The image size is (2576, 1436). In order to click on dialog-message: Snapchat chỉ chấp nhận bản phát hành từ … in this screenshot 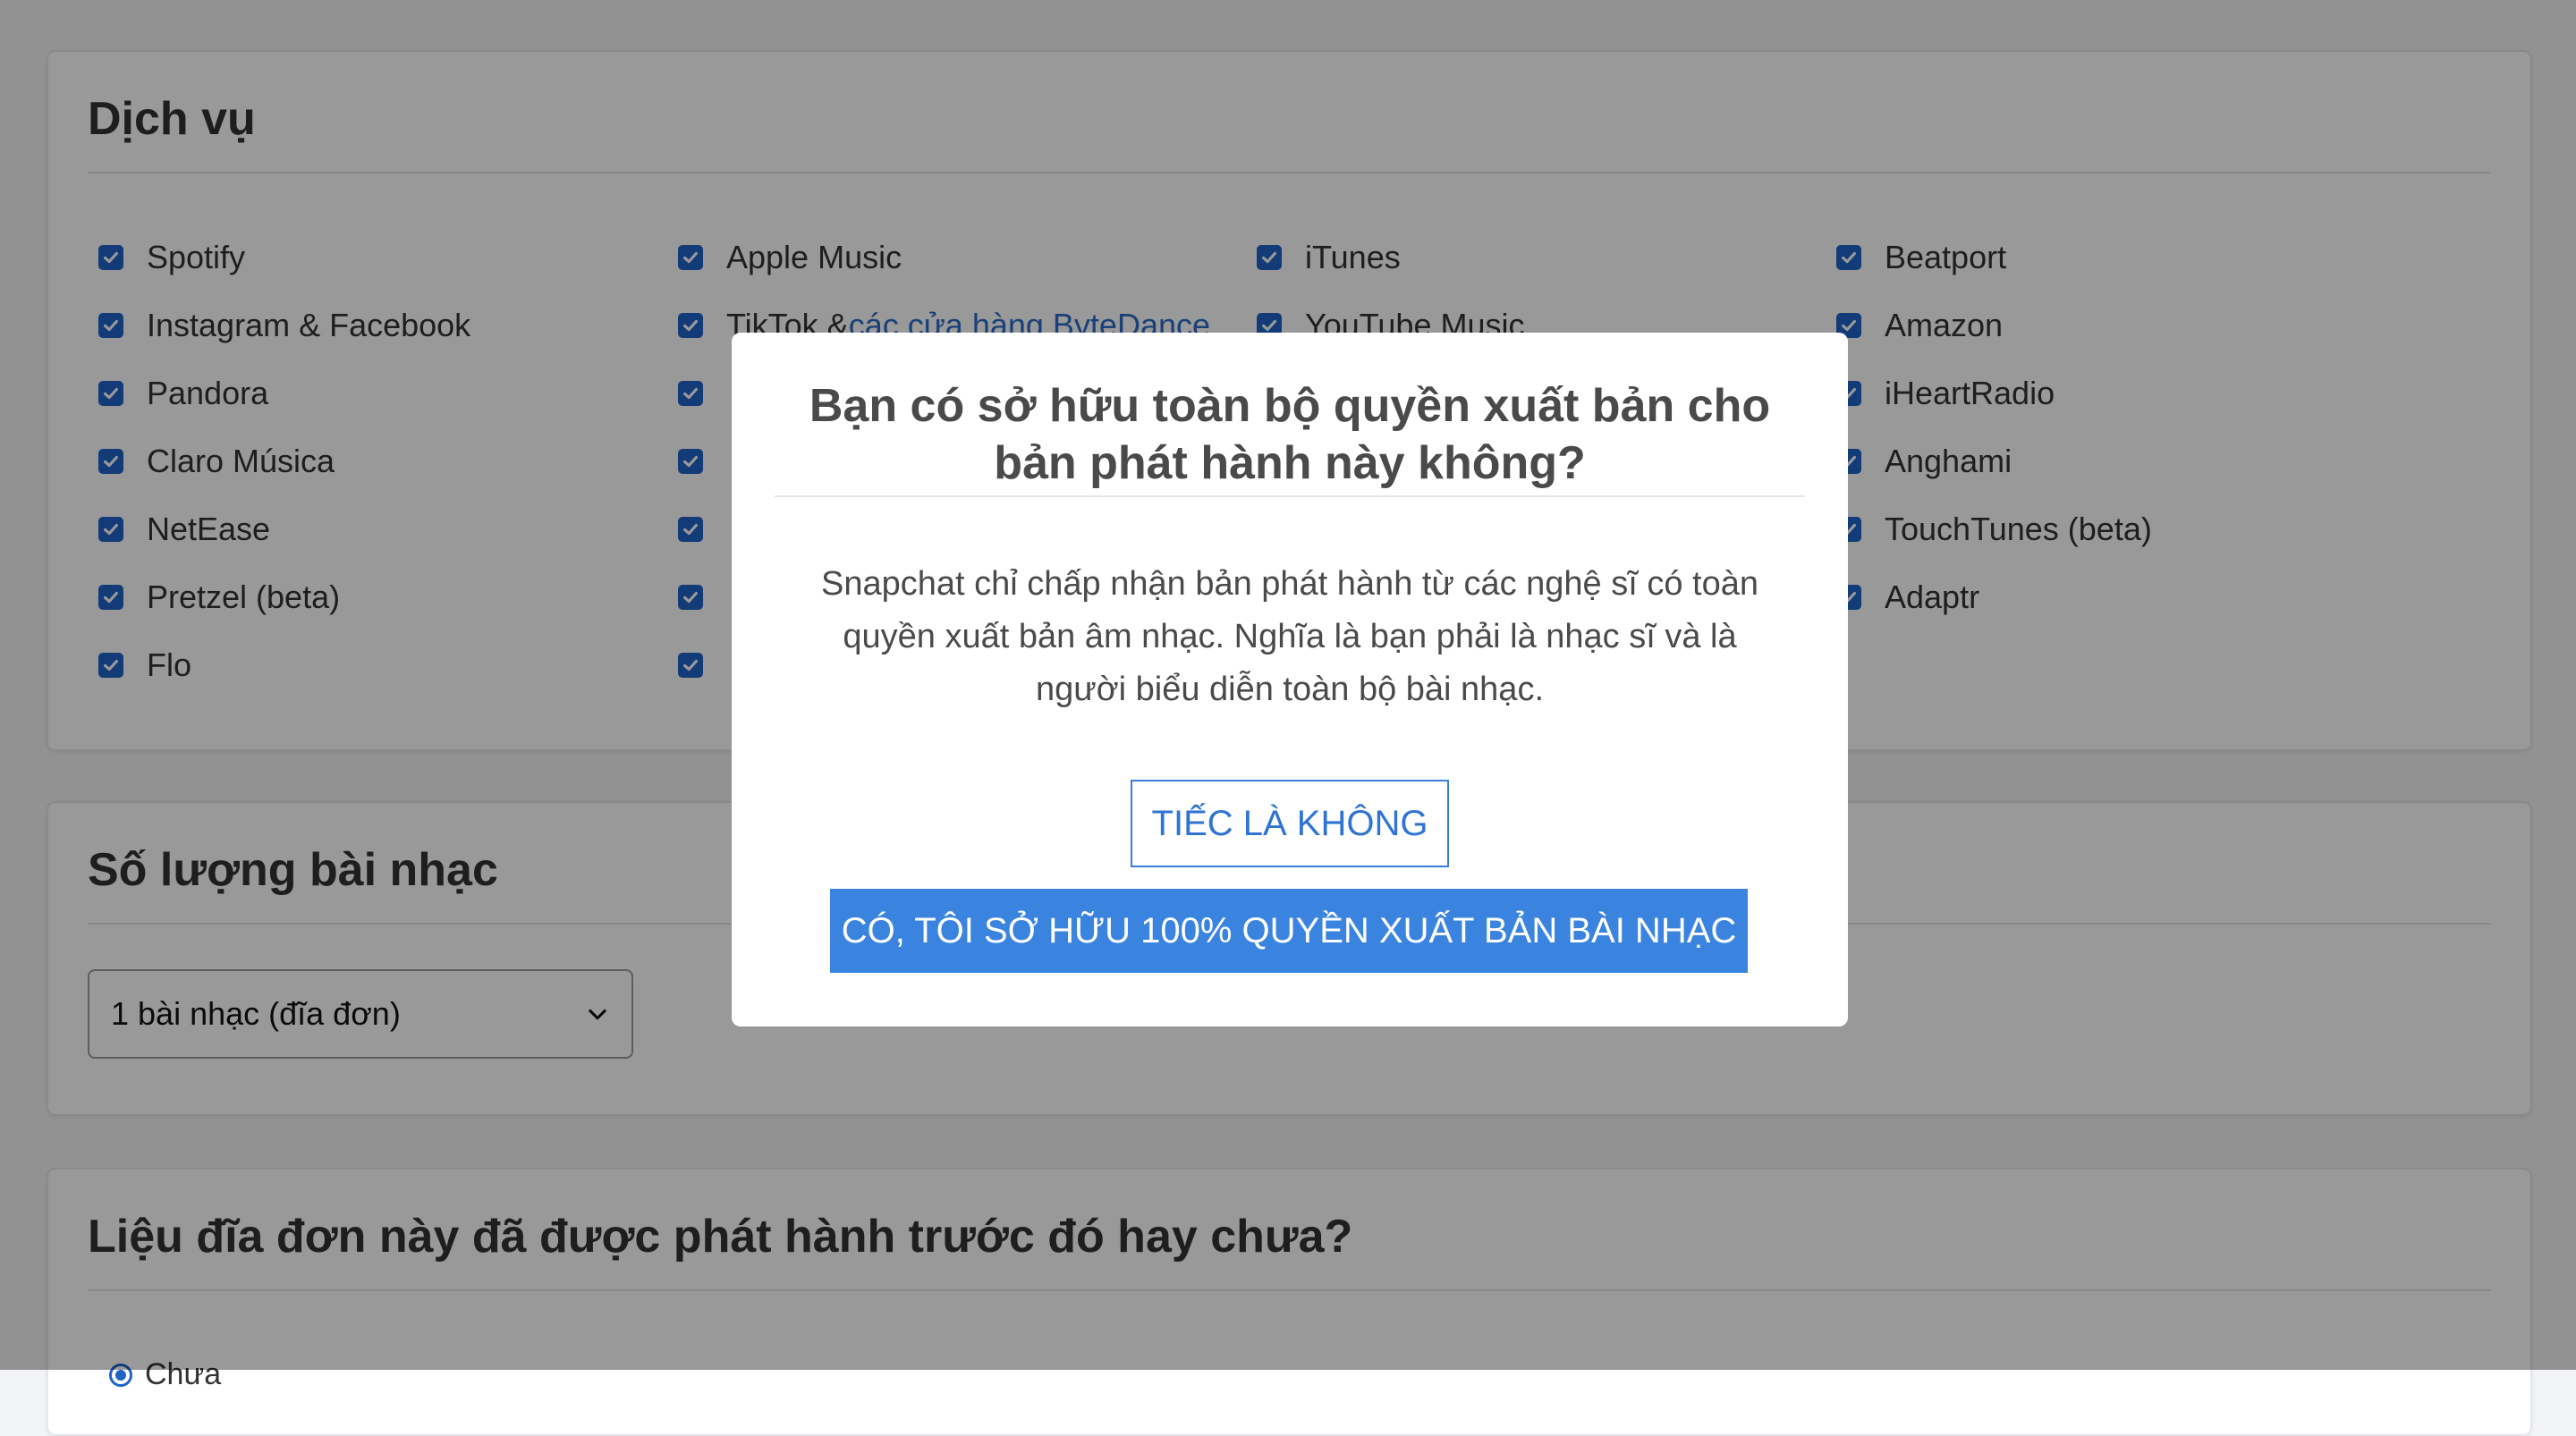, I will do `click(1289, 636)`.